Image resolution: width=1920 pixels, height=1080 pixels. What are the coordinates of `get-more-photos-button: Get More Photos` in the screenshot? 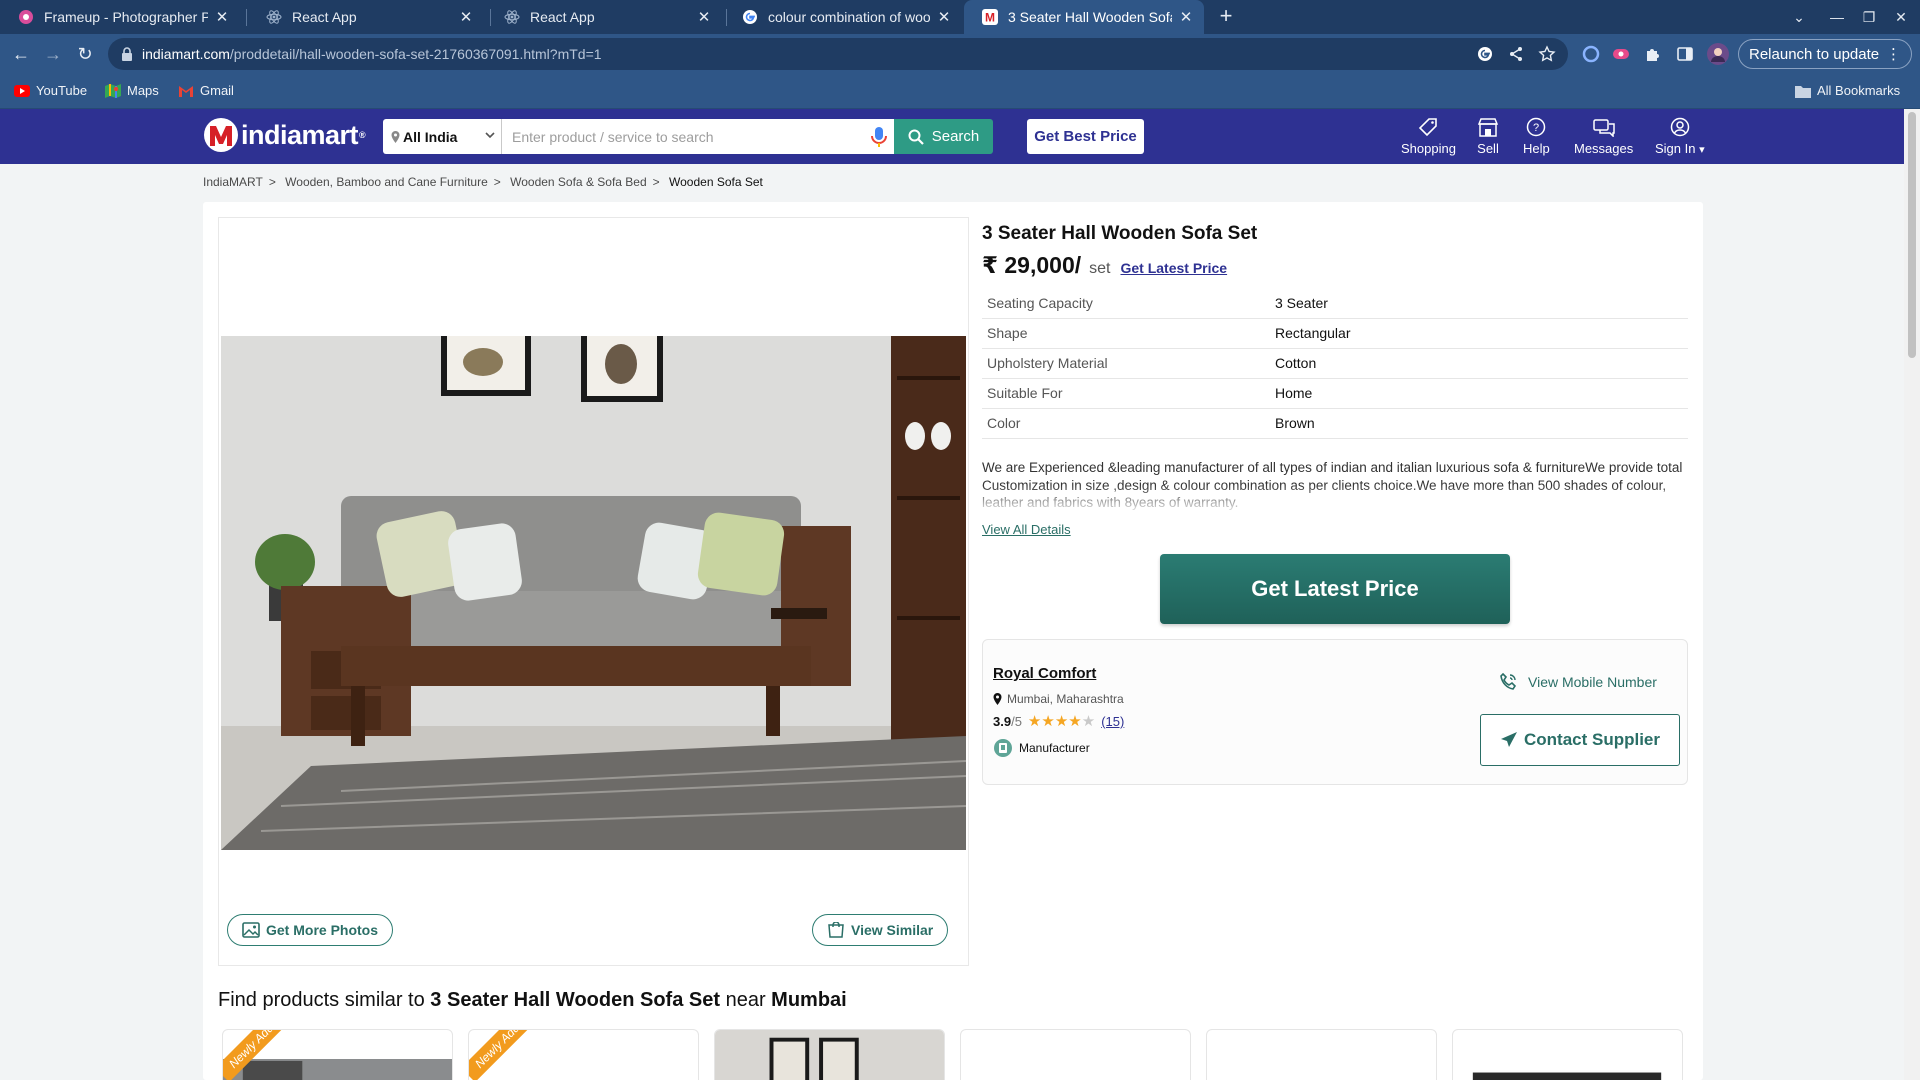 It's located at (310, 930).